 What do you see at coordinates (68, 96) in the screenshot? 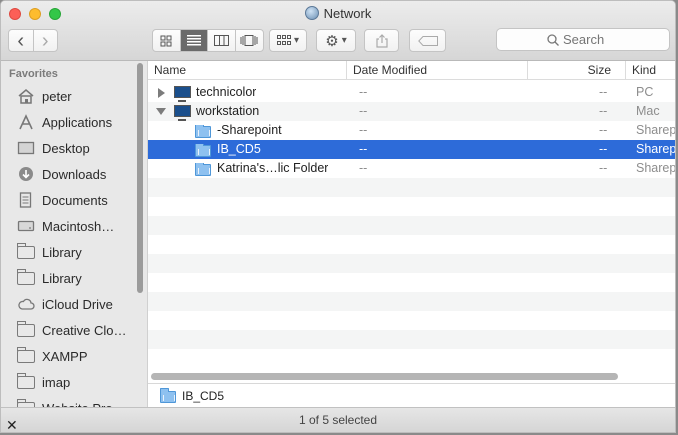
I see `sidebar-item-peter: peter` at bounding box center [68, 96].